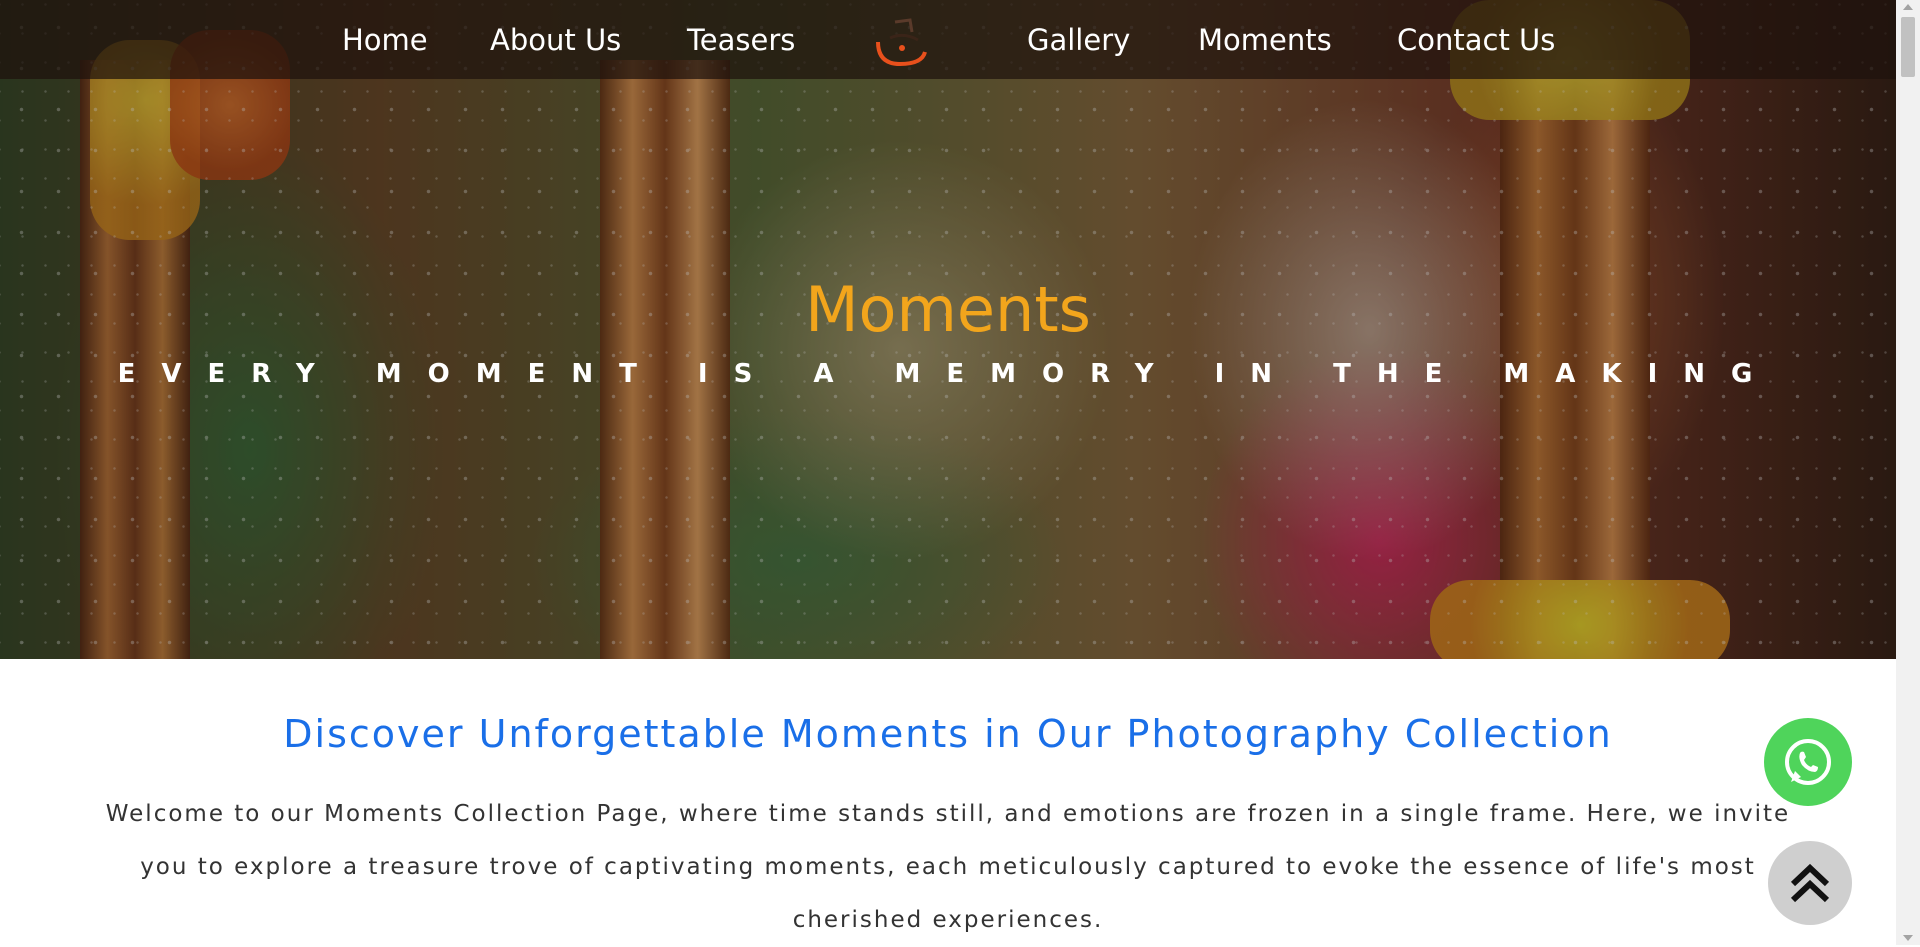 Image resolution: width=1920 pixels, height=947 pixels. What do you see at coordinates (1908, 938) in the screenshot?
I see `scroll-down-arrow-icon` at bounding box center [1908, 938].